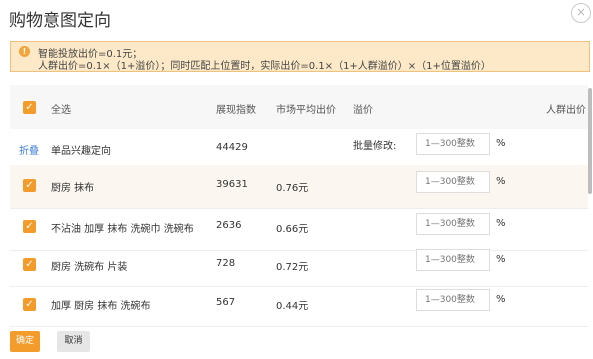 The height and width of the screenshot is (359, 593). I want to click on row-avg-price: 0.44元, so click(292, 306).